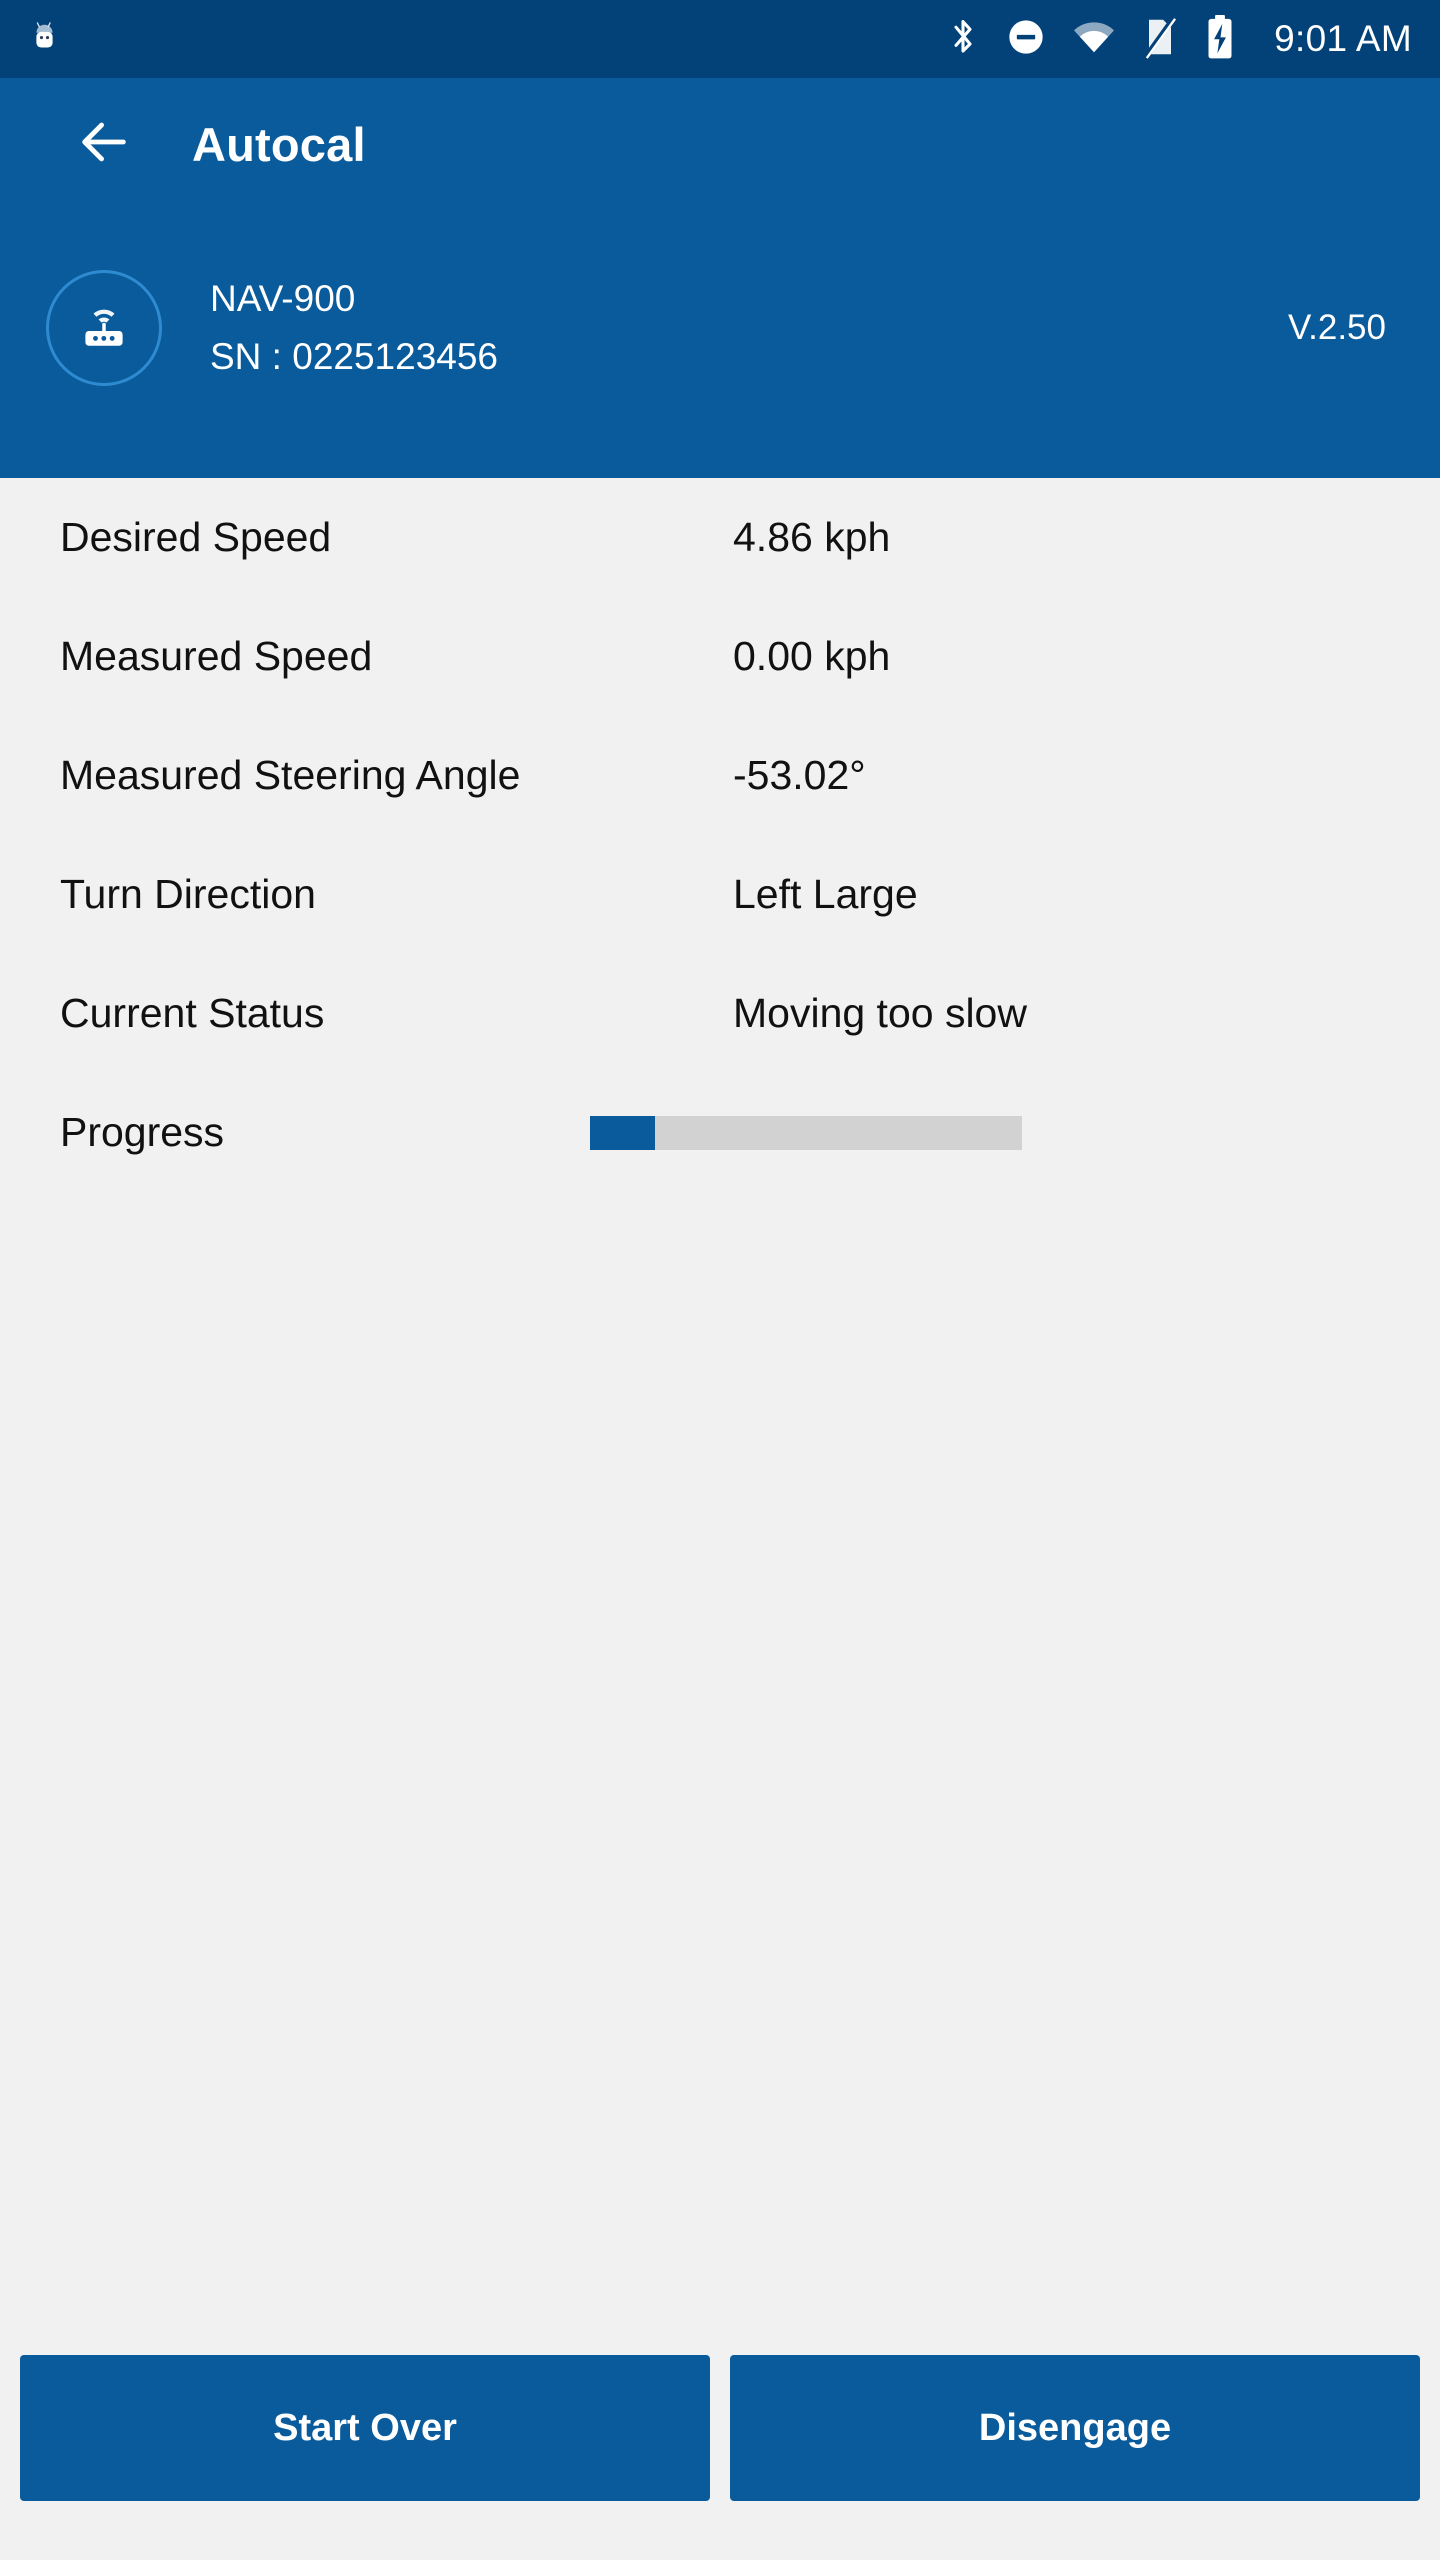  What do you see at coordinates (720, 775) in the screenshot?
I see `table-row: Measured Steering Angle -53.02°` at bounding box center [720, 775].